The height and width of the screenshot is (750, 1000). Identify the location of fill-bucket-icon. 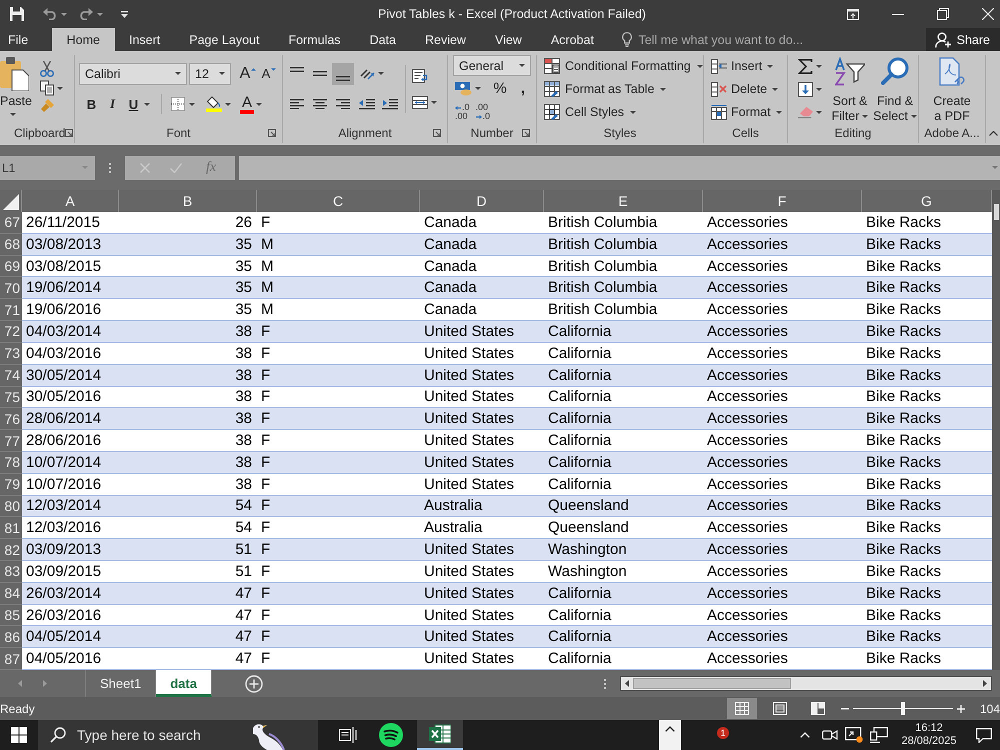
(214, 104).